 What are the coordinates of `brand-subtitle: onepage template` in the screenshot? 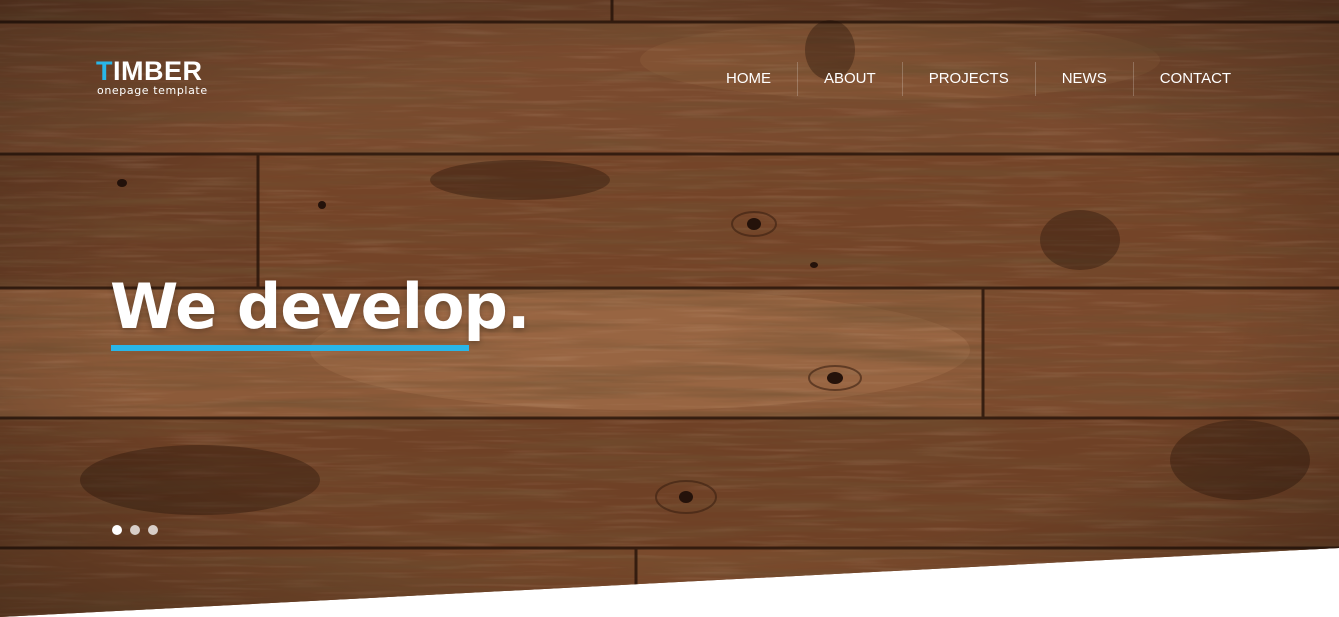 It's located at (152, 90).